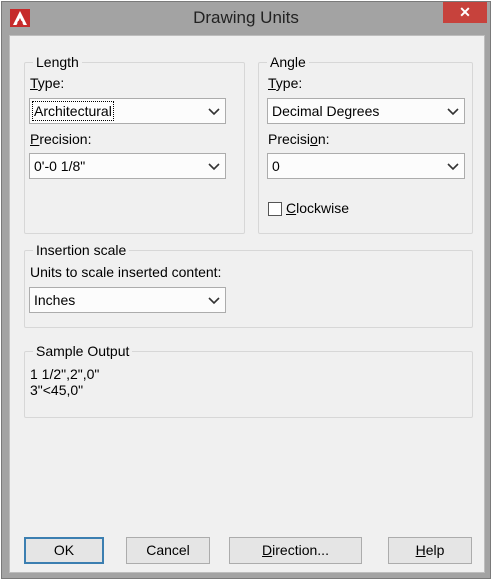 This screenshot has width=492, height=580. I want to click on angle-type-label: Type:, so click(285, 83).